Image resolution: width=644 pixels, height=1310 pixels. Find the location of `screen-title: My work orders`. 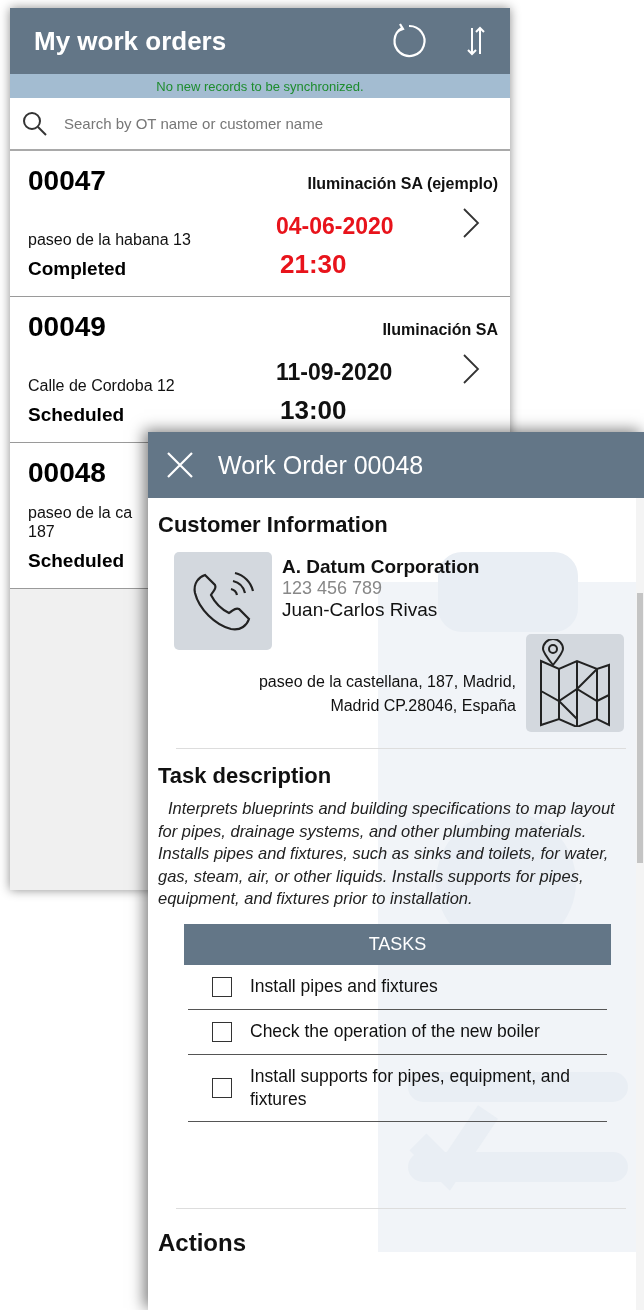

screen-title: My work orders is located at coordinates (131, 41).